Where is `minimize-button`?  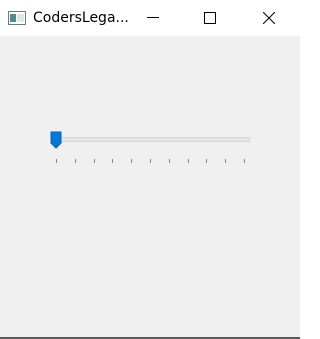
minimize-button is located at coordinates (153, 18).